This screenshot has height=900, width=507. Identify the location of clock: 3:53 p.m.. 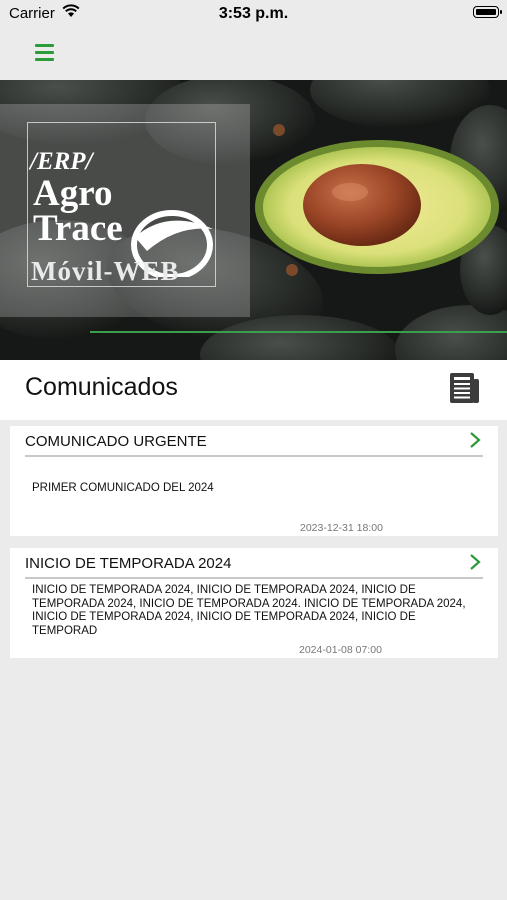
(253, 13).